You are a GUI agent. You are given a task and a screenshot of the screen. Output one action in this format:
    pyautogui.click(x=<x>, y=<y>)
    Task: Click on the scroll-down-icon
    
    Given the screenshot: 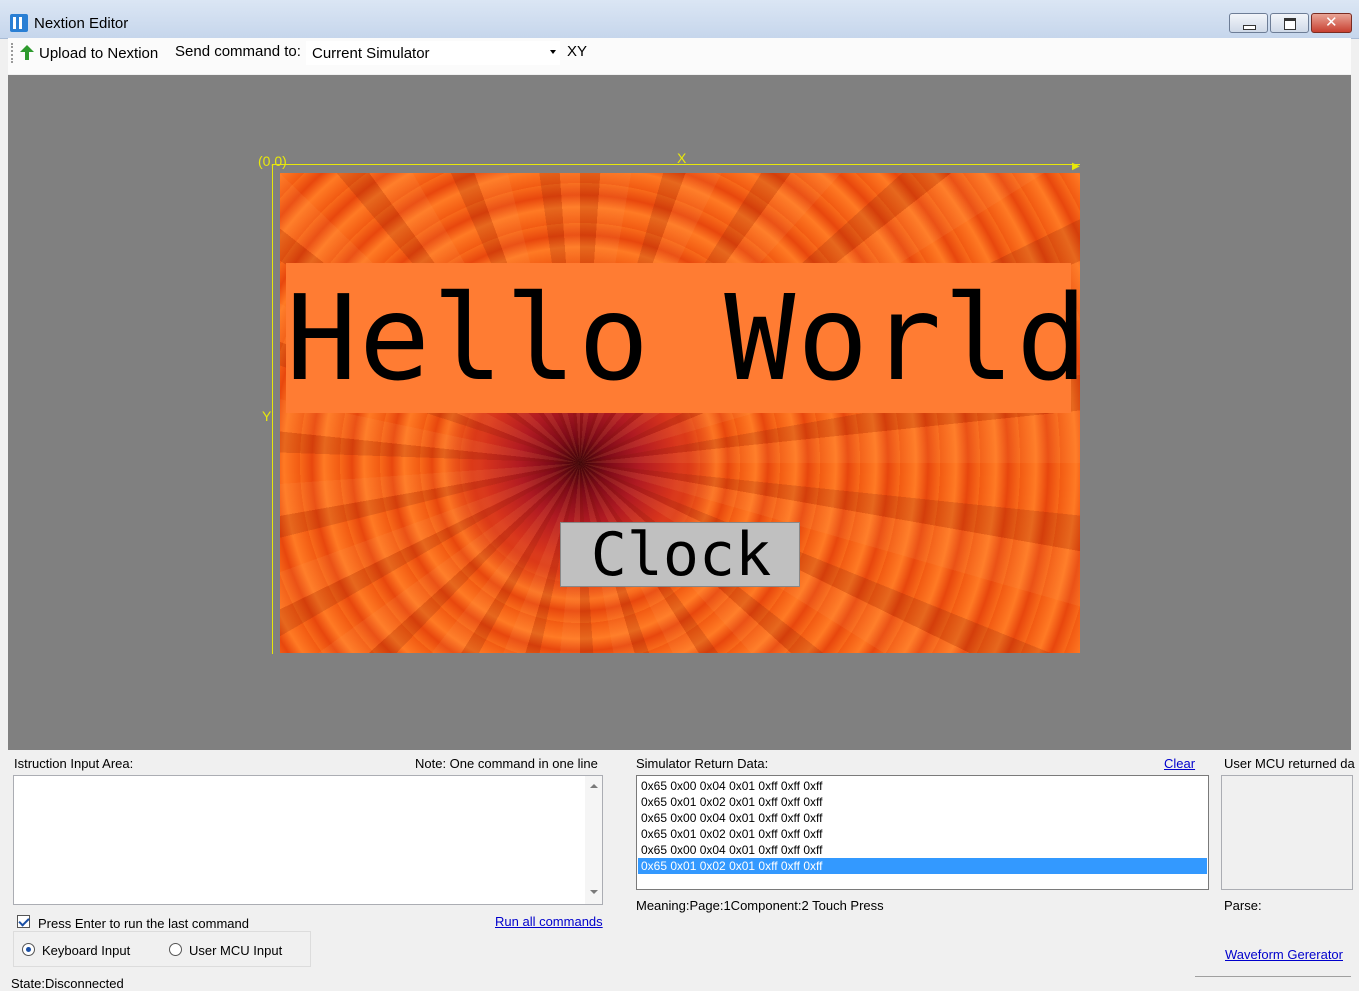 What is the action you would take?
    pyautogui.click(x=594, y=892)
    